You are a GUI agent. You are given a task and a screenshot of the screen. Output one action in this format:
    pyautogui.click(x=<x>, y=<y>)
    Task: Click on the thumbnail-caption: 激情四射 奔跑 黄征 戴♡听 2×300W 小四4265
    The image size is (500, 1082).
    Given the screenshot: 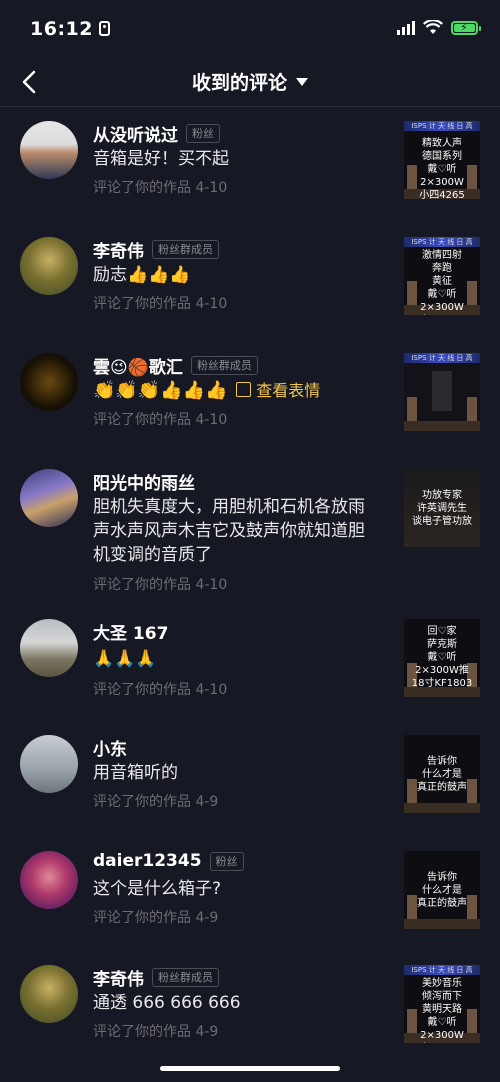 What is the action you would take?
    pyautogui.click(x=442, y=281)
    